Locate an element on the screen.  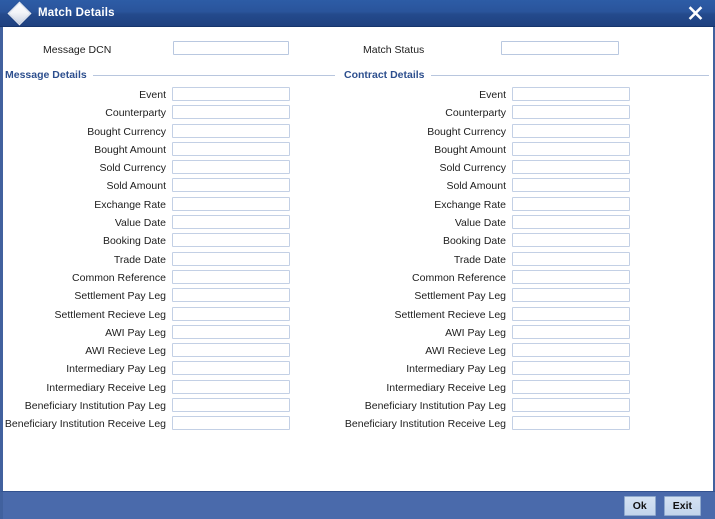
contract-awi-pay-leg-input is located at coordinates (571, 331).